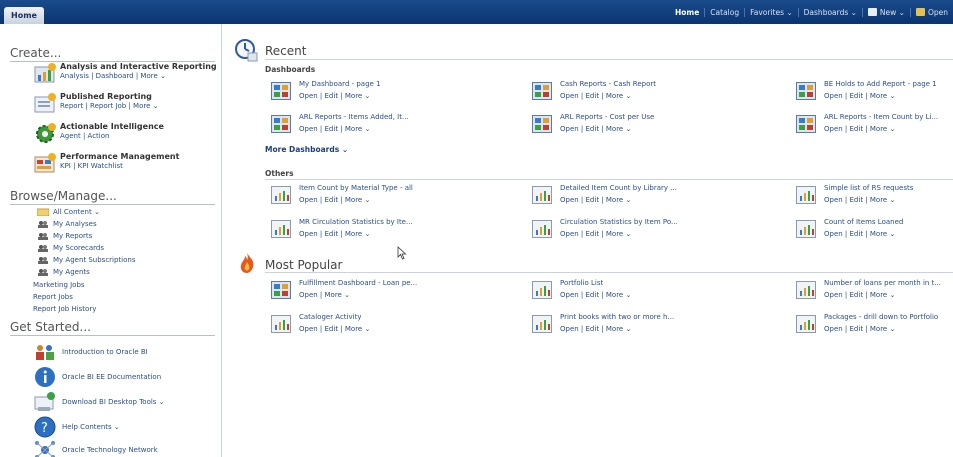 The height and width of the screenshot is (457, 953). I want to click on nav-new: New ⌄, so click(885, 12).